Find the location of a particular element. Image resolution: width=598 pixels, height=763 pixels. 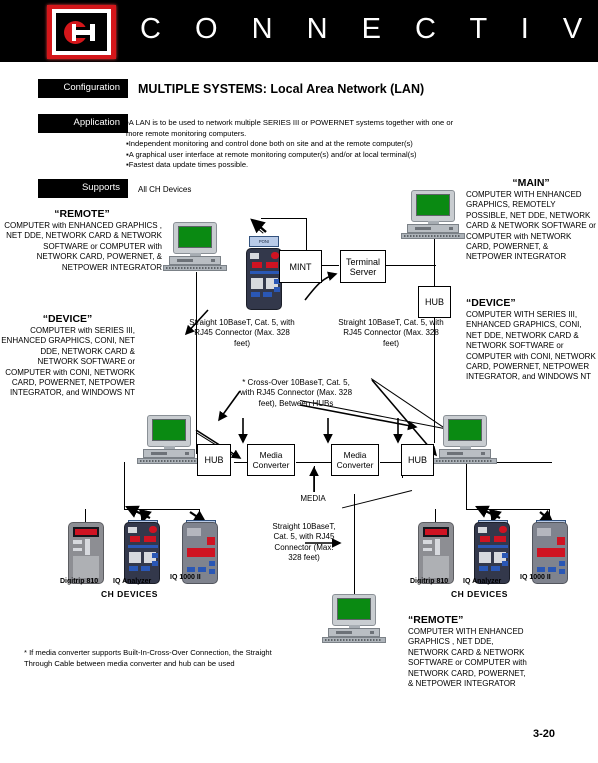

page-number: 3-20 is located at coordinates (544, 734).